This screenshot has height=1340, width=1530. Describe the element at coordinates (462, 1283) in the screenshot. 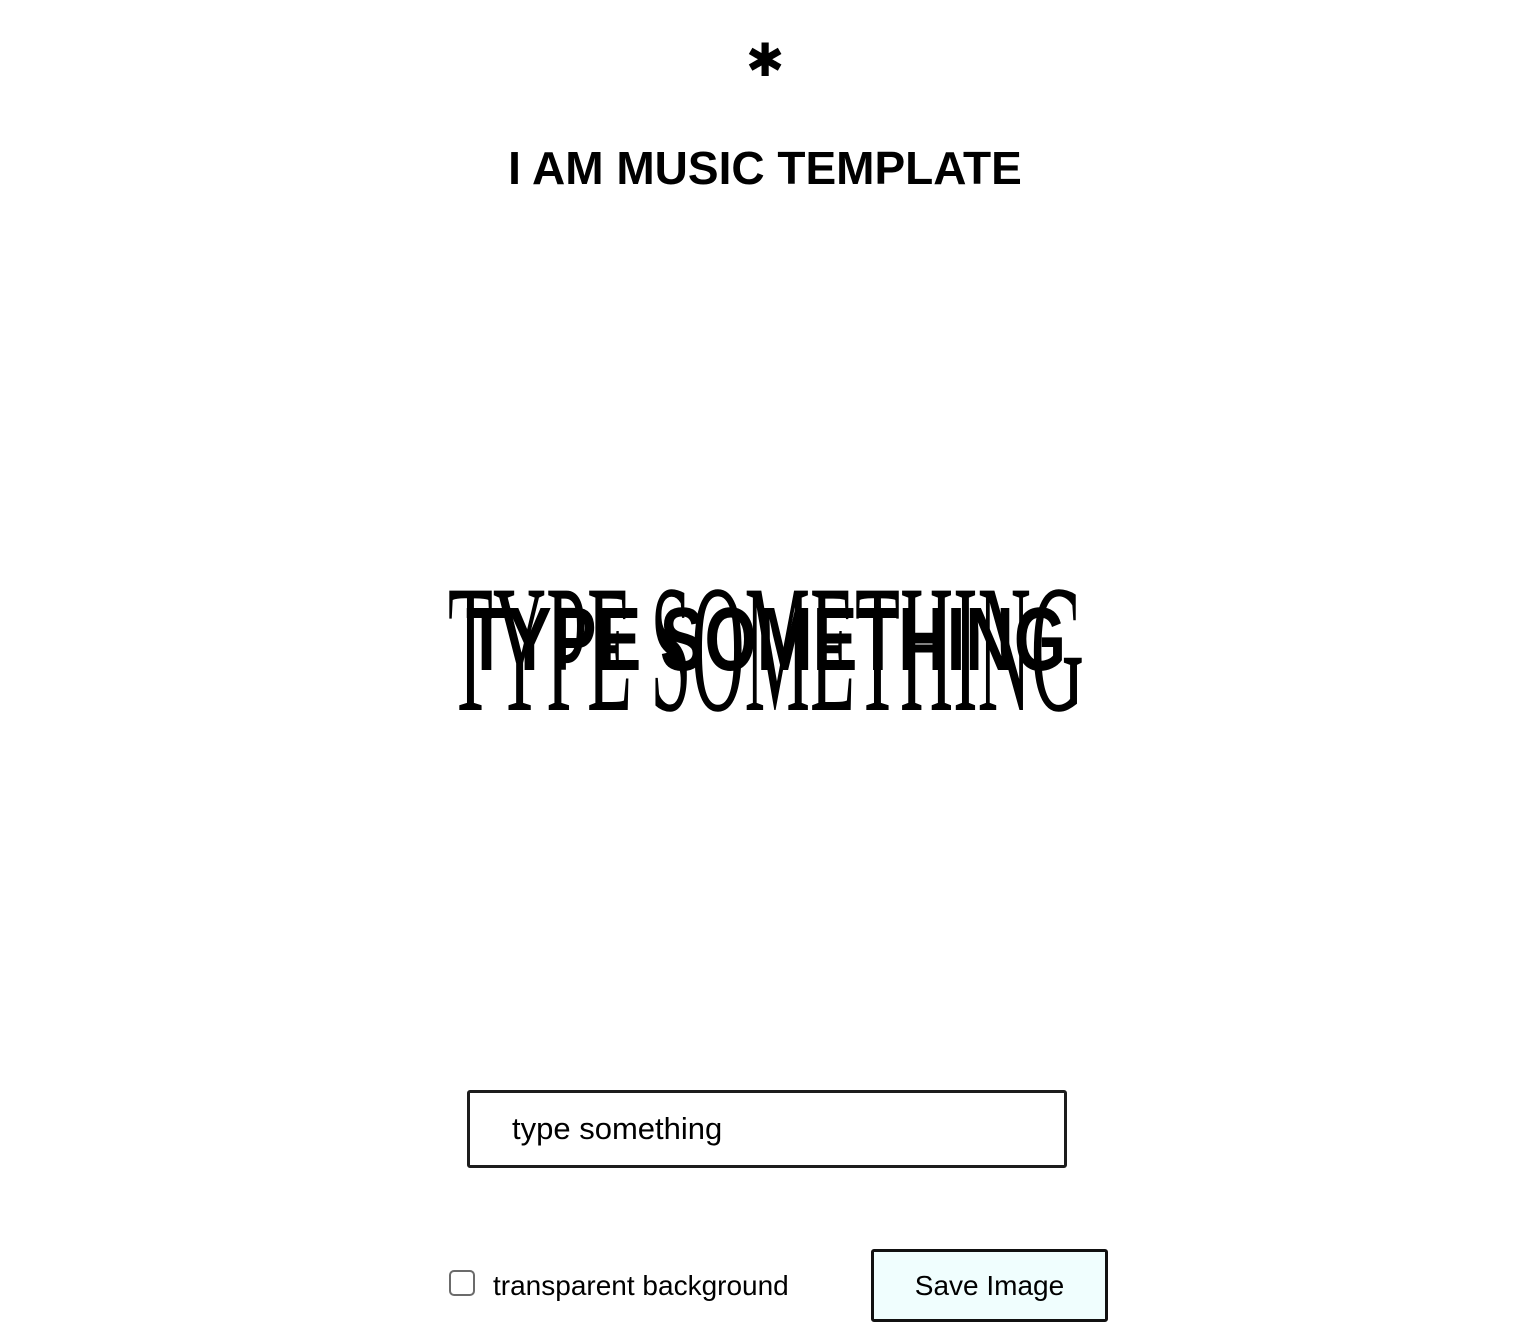

I see `transparent-background-checkbox` at that location.